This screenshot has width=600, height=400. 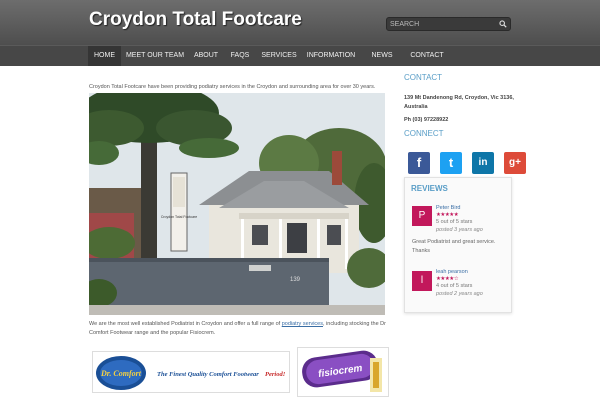 What do you see at coordinates (429, 188) in the screenshot?
I see `reviews-title: REVIEWS` at bounding box center [429, 188].